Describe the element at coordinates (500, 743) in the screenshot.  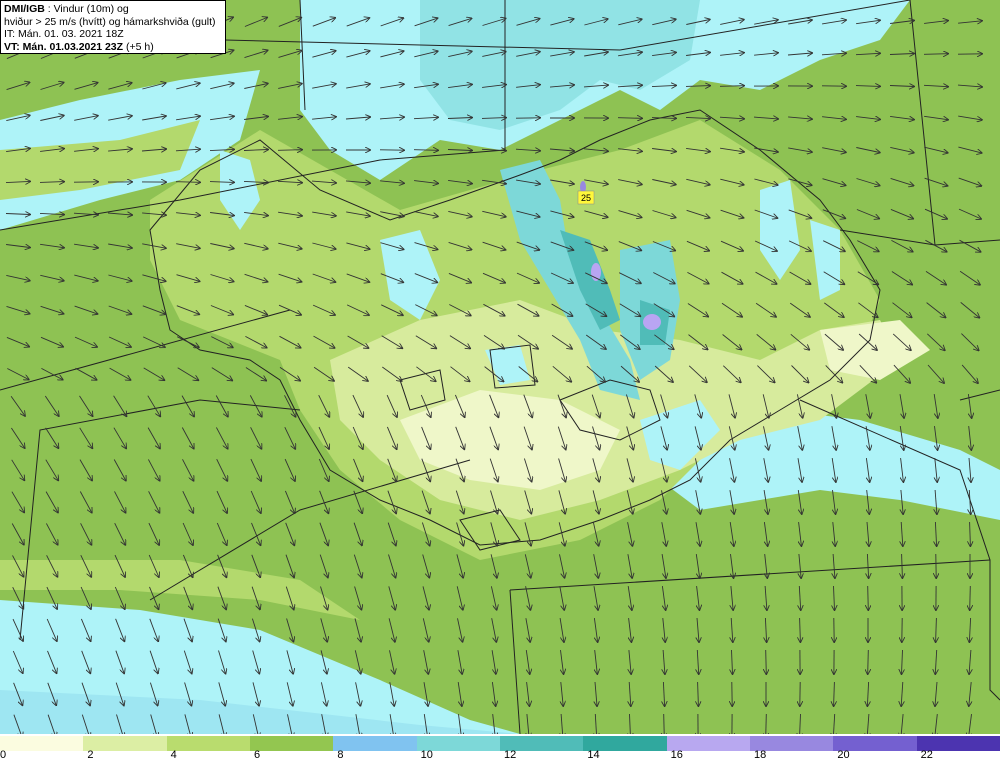
I see `legend-bar` at that location.